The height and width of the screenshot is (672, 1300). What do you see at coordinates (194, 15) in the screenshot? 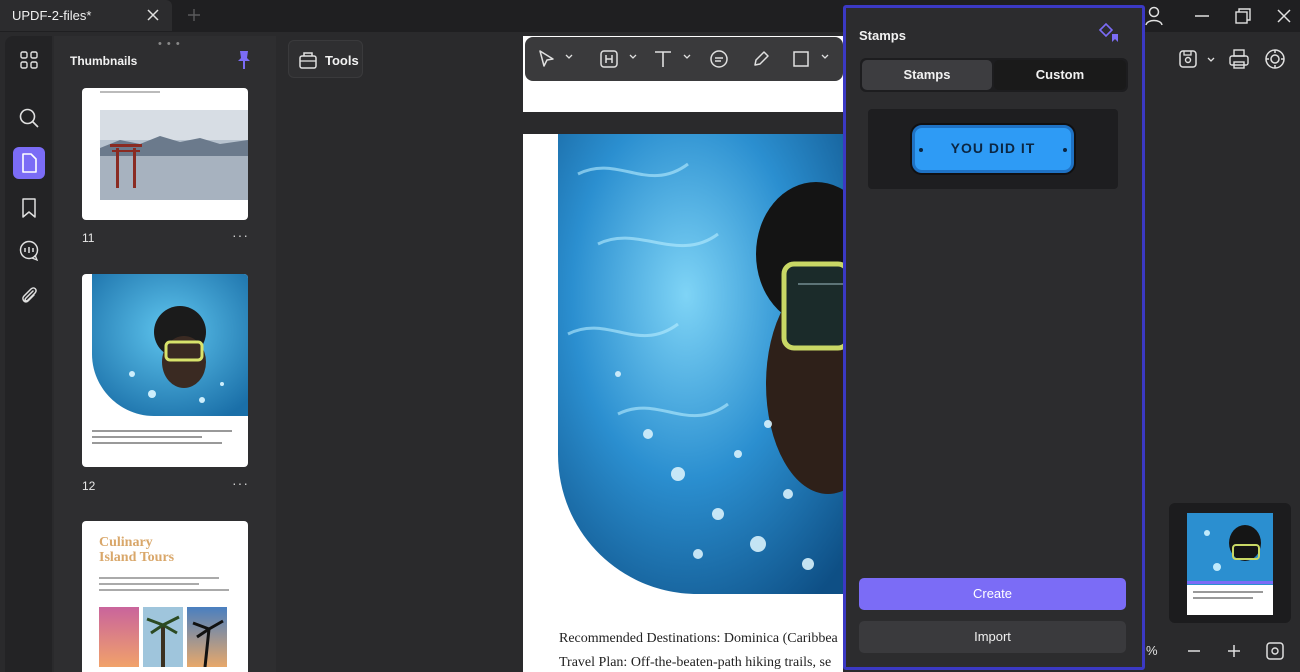
I see `add-tab-icon` at bounding box center [194, 15].